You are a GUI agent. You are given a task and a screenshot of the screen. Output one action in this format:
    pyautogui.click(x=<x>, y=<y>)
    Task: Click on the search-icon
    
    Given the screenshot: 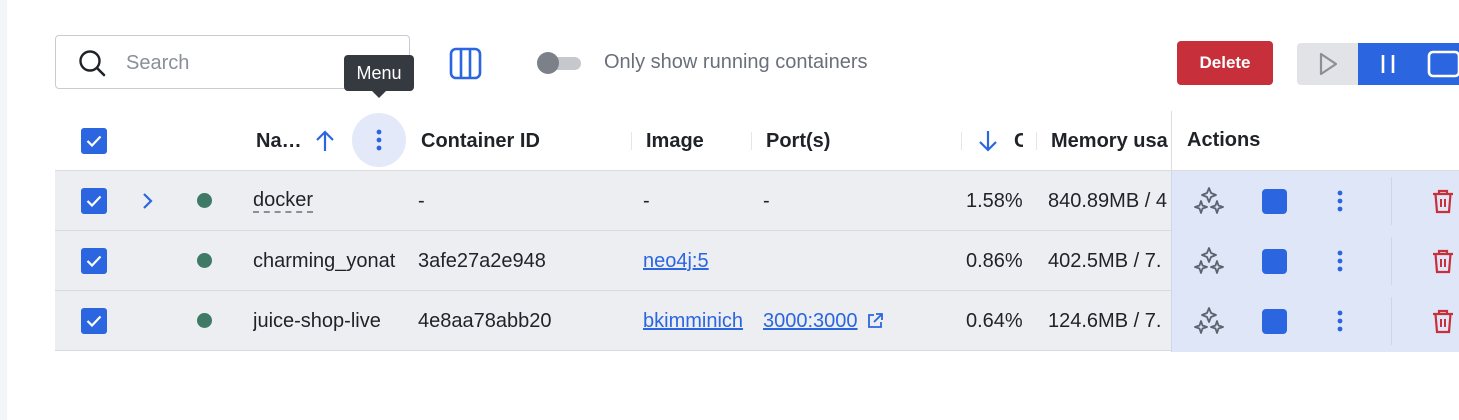 What is the action you would take?
    pyautogui.click(x=92, y=63)
    